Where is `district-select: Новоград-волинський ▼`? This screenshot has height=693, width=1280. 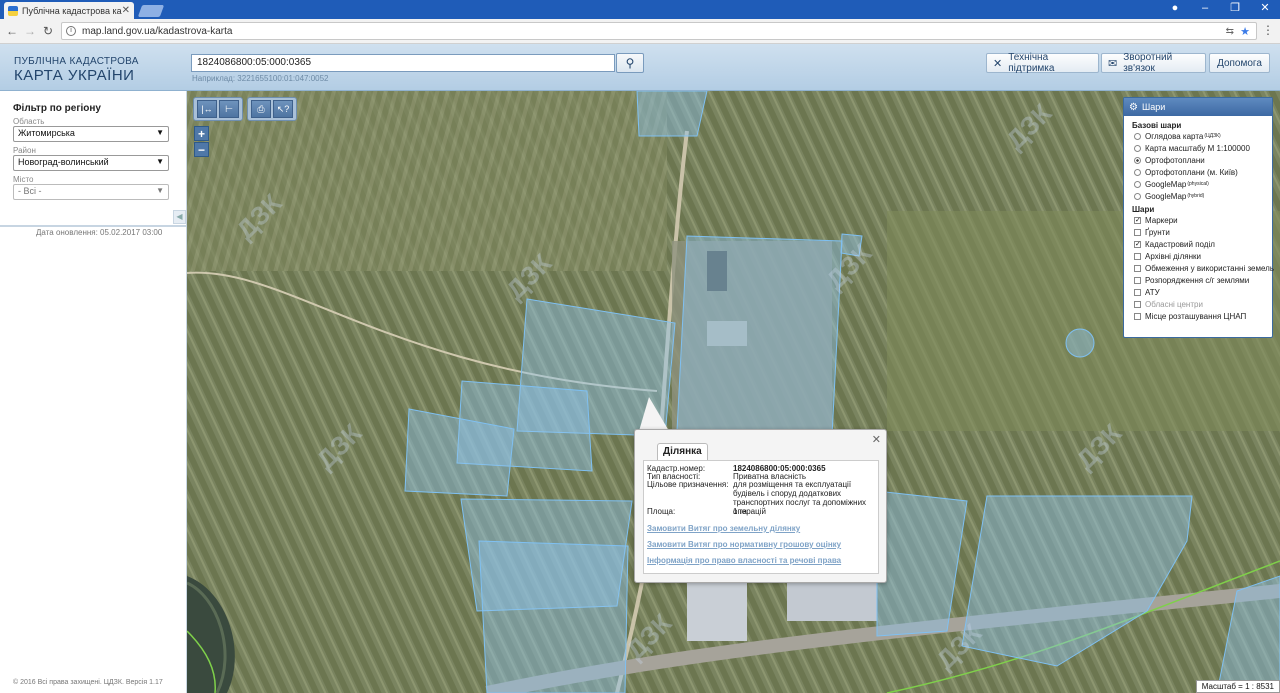 district-select: Новоград-волинський ▼ is located at coordinates (91, 163).